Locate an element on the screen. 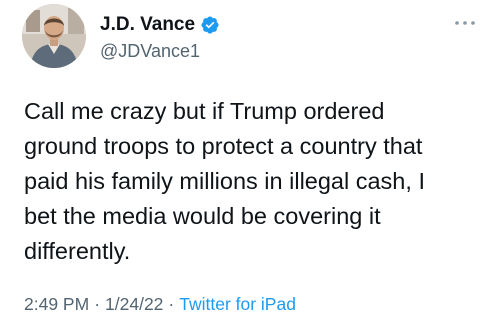 Image resolution: width=500 pixels, height=329 pixels. author-avatar is located at coordinates (54, 36).